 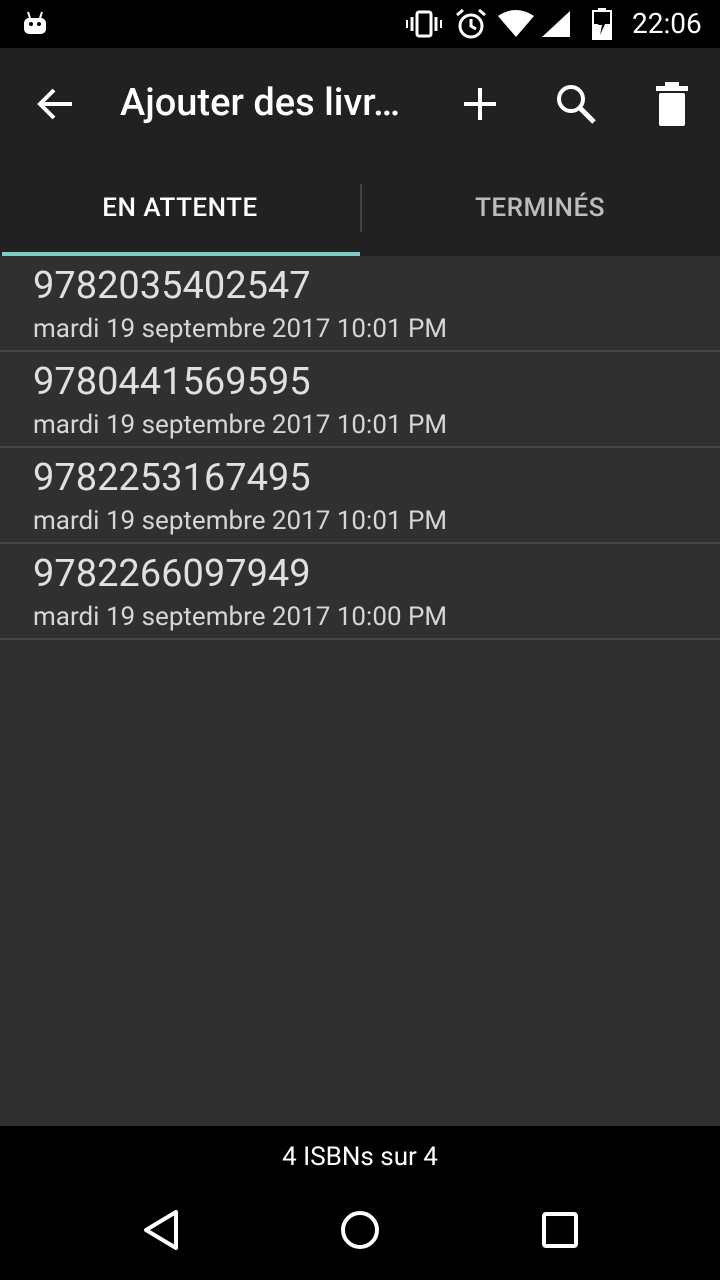 What do you see at coordinates (35, 22) in the screenshot?
I see `android-icon` at bounding box center [35, 22].